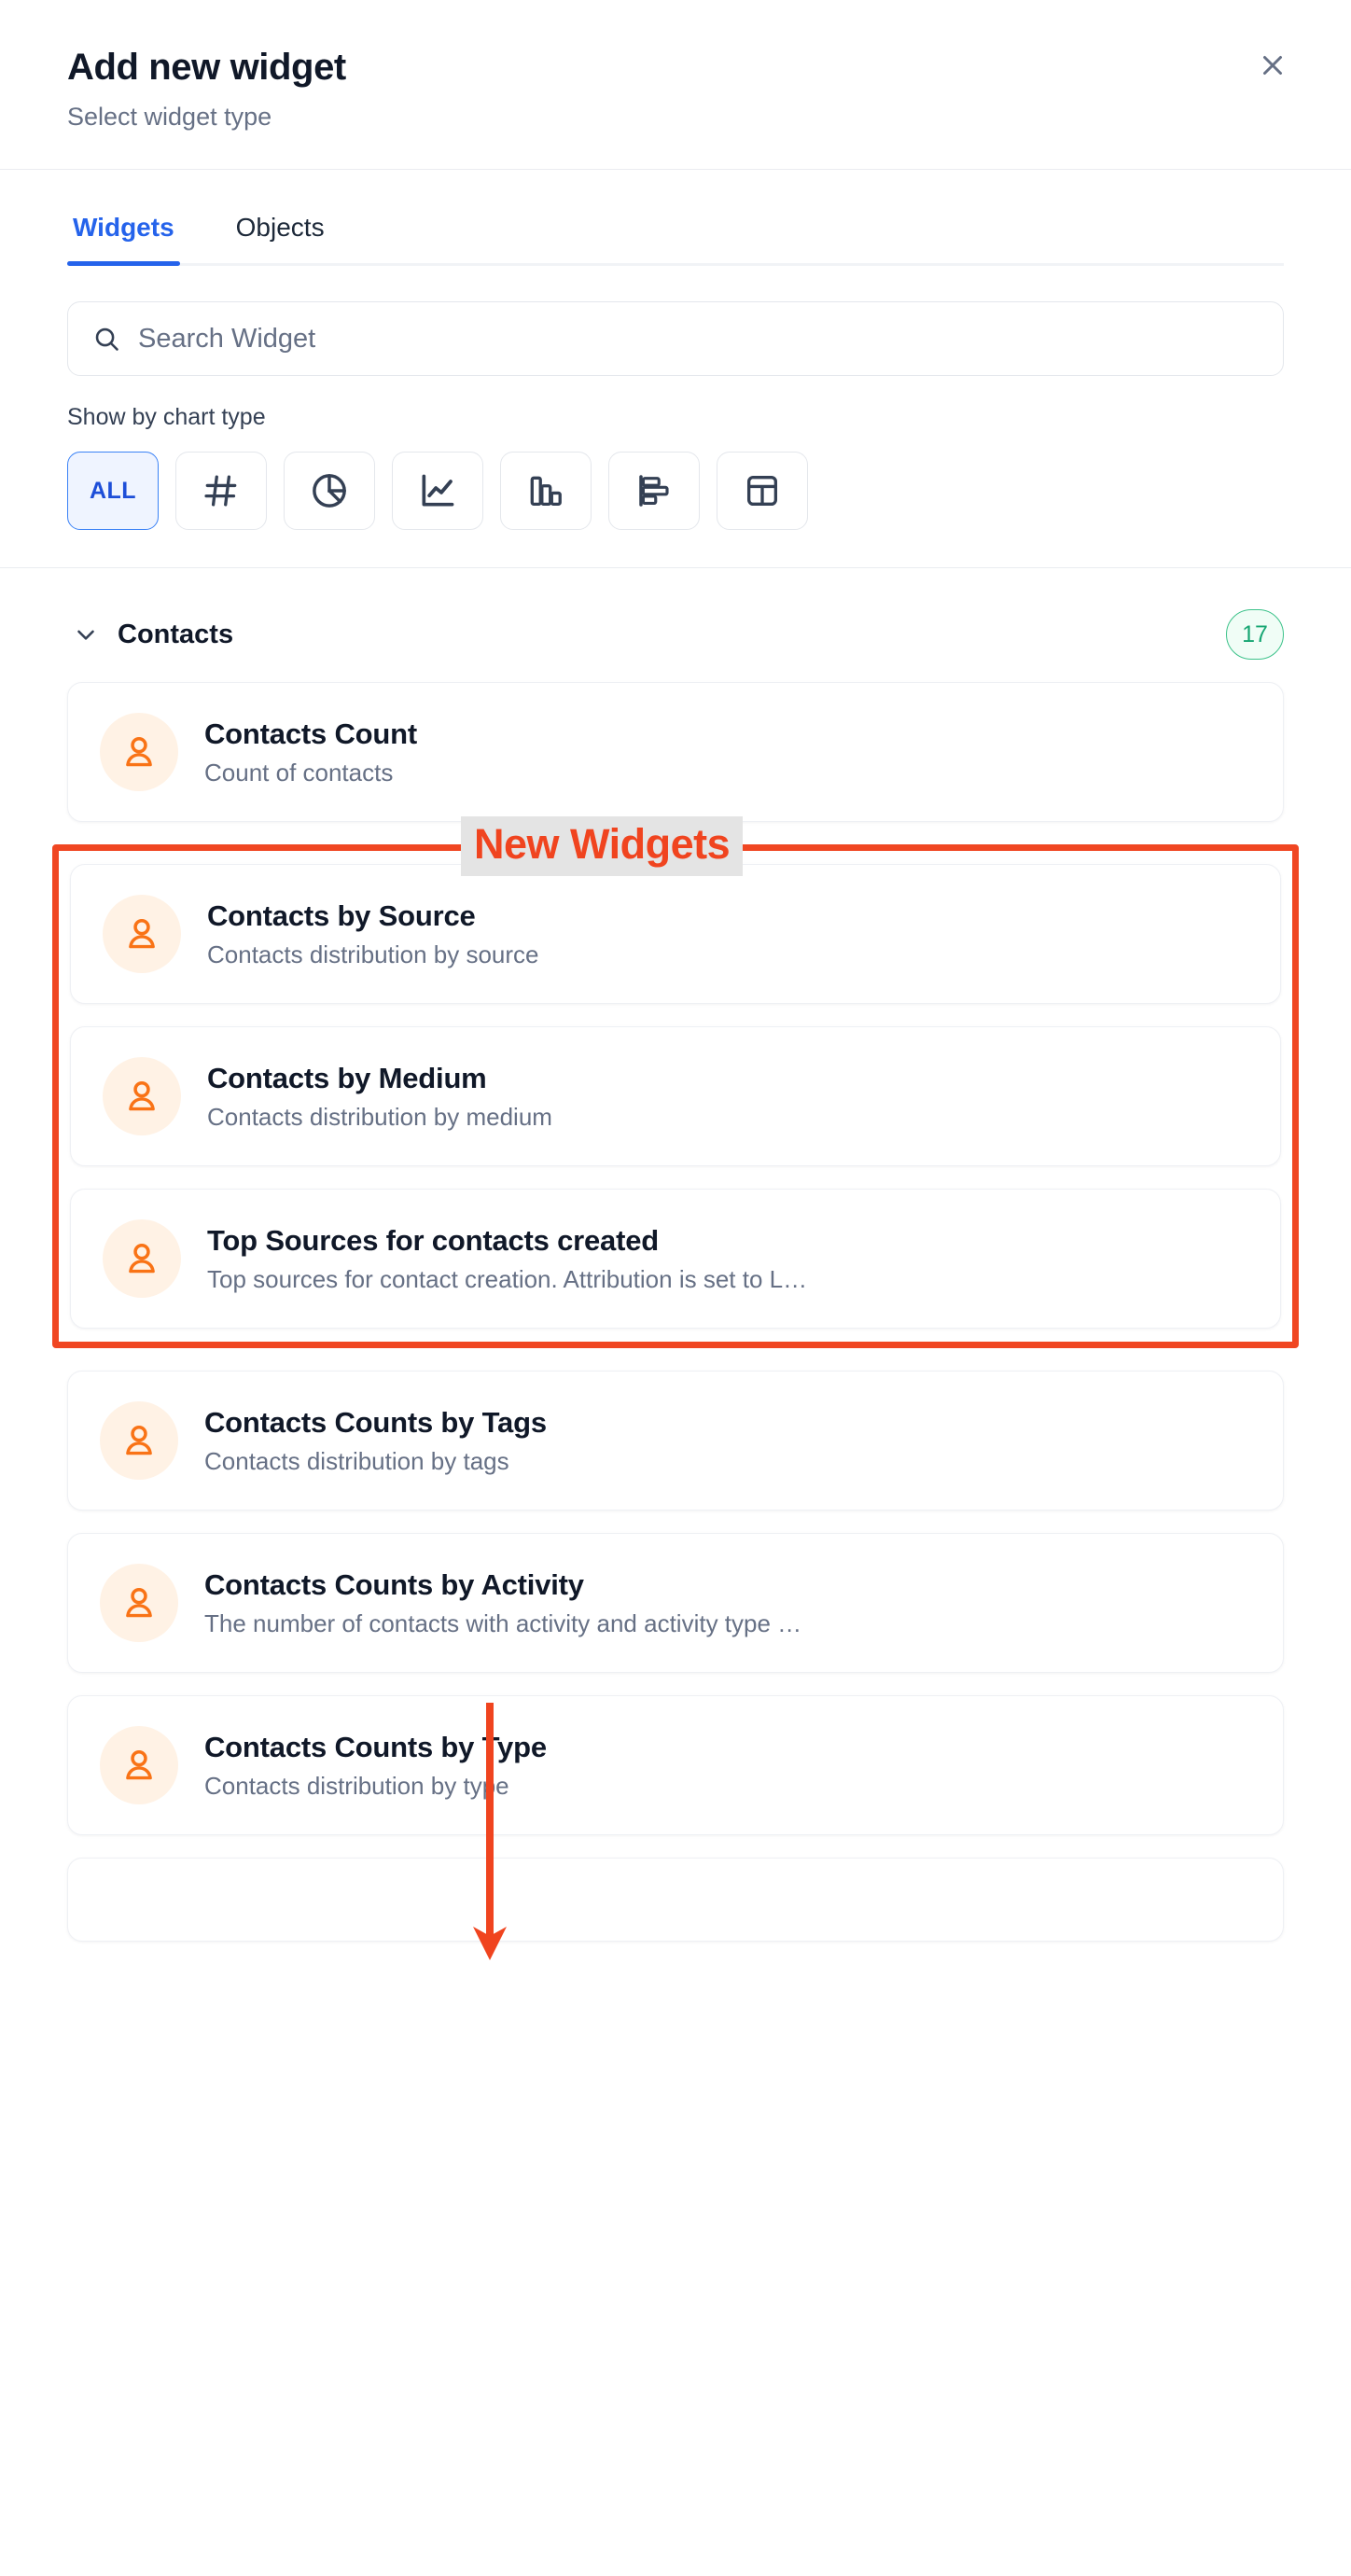  I want to click on group-collapse-toggle, so click(86, 634).